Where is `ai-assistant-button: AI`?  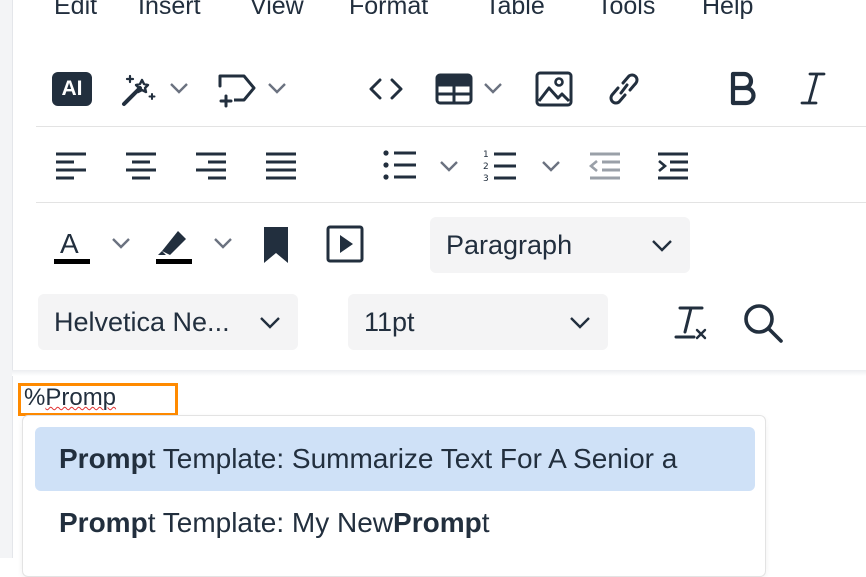
ai-assistant-button: AI is located at coordinates (72, 89).